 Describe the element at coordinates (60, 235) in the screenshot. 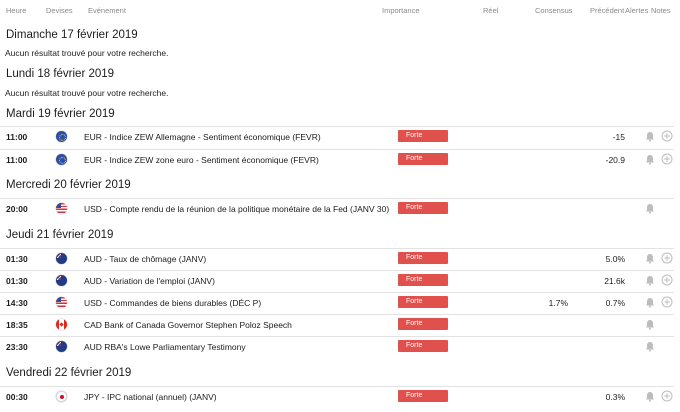

I see `day-title: Jeudi 21 février 2019` at that location.